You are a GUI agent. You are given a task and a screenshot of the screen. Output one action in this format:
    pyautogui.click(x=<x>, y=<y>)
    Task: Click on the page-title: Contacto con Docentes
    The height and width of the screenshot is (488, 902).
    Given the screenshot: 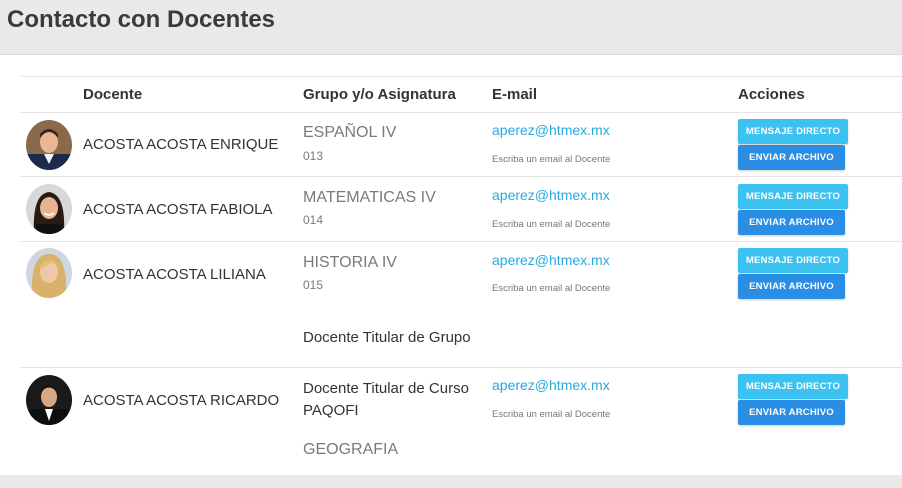 What is the action you would take?
    pyautogui.click(x=141, y=19)
    